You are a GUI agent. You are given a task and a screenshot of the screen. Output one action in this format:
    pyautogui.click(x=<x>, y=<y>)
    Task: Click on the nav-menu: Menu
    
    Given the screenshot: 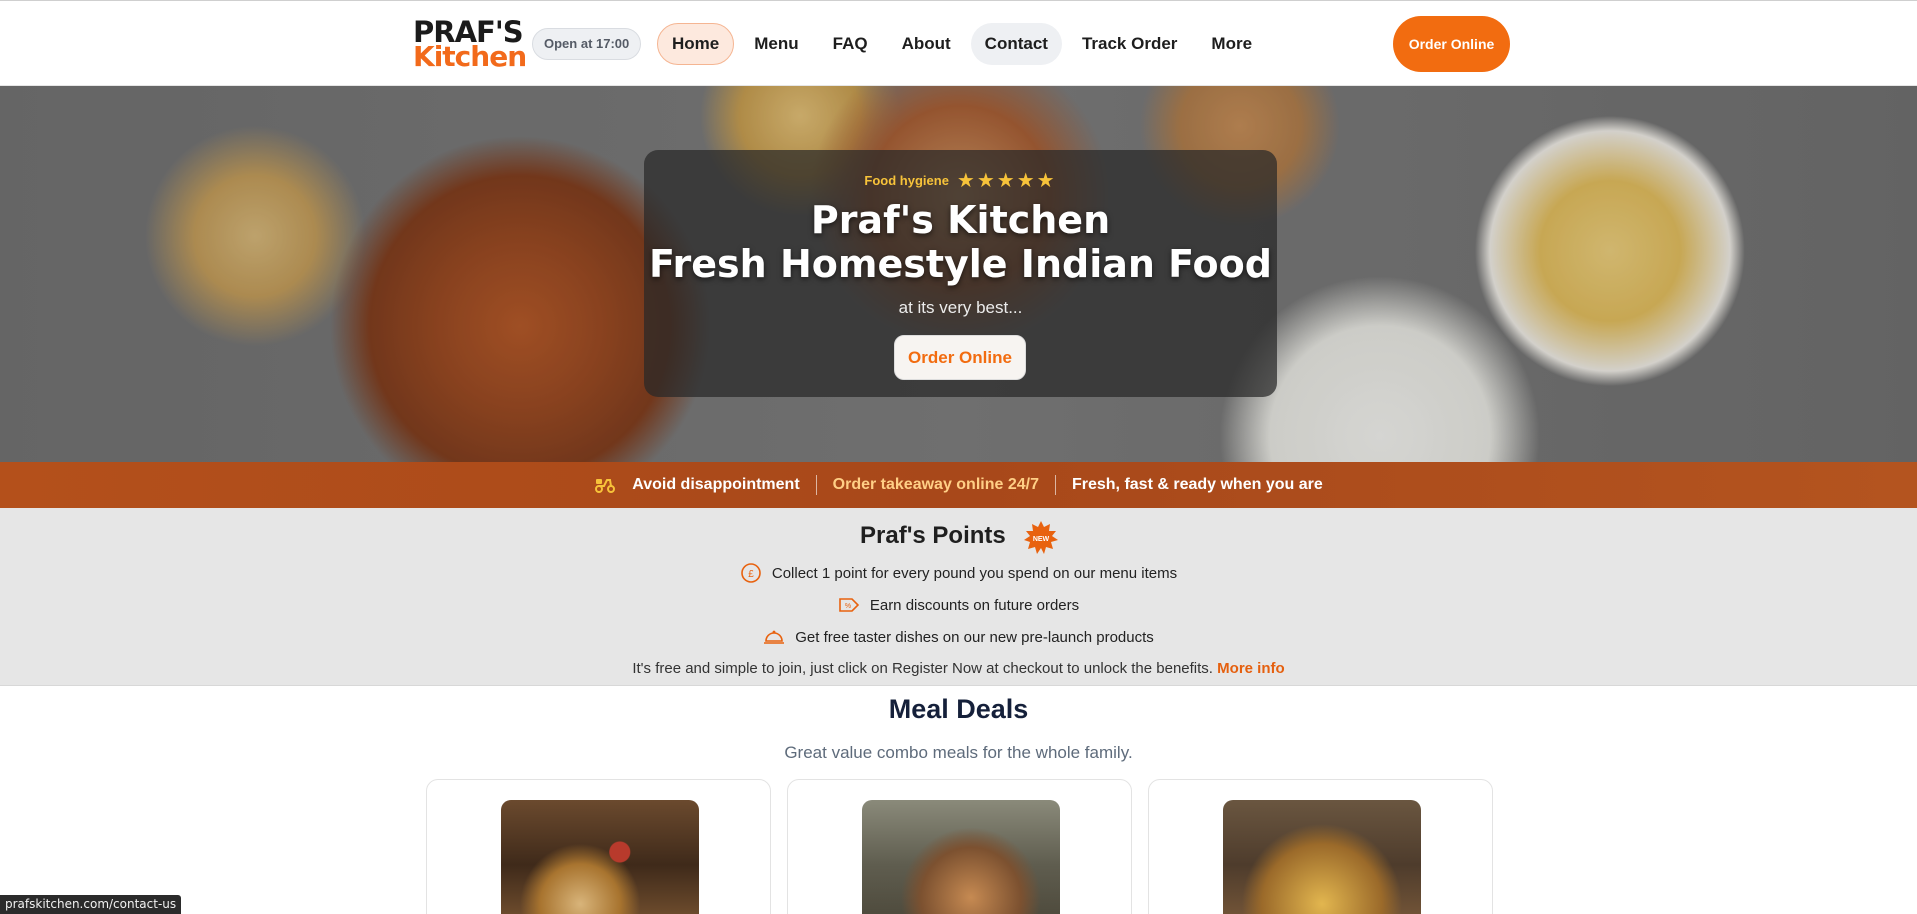 What is the action you would take?
    pyautogui.click(x=776, y=44)
    